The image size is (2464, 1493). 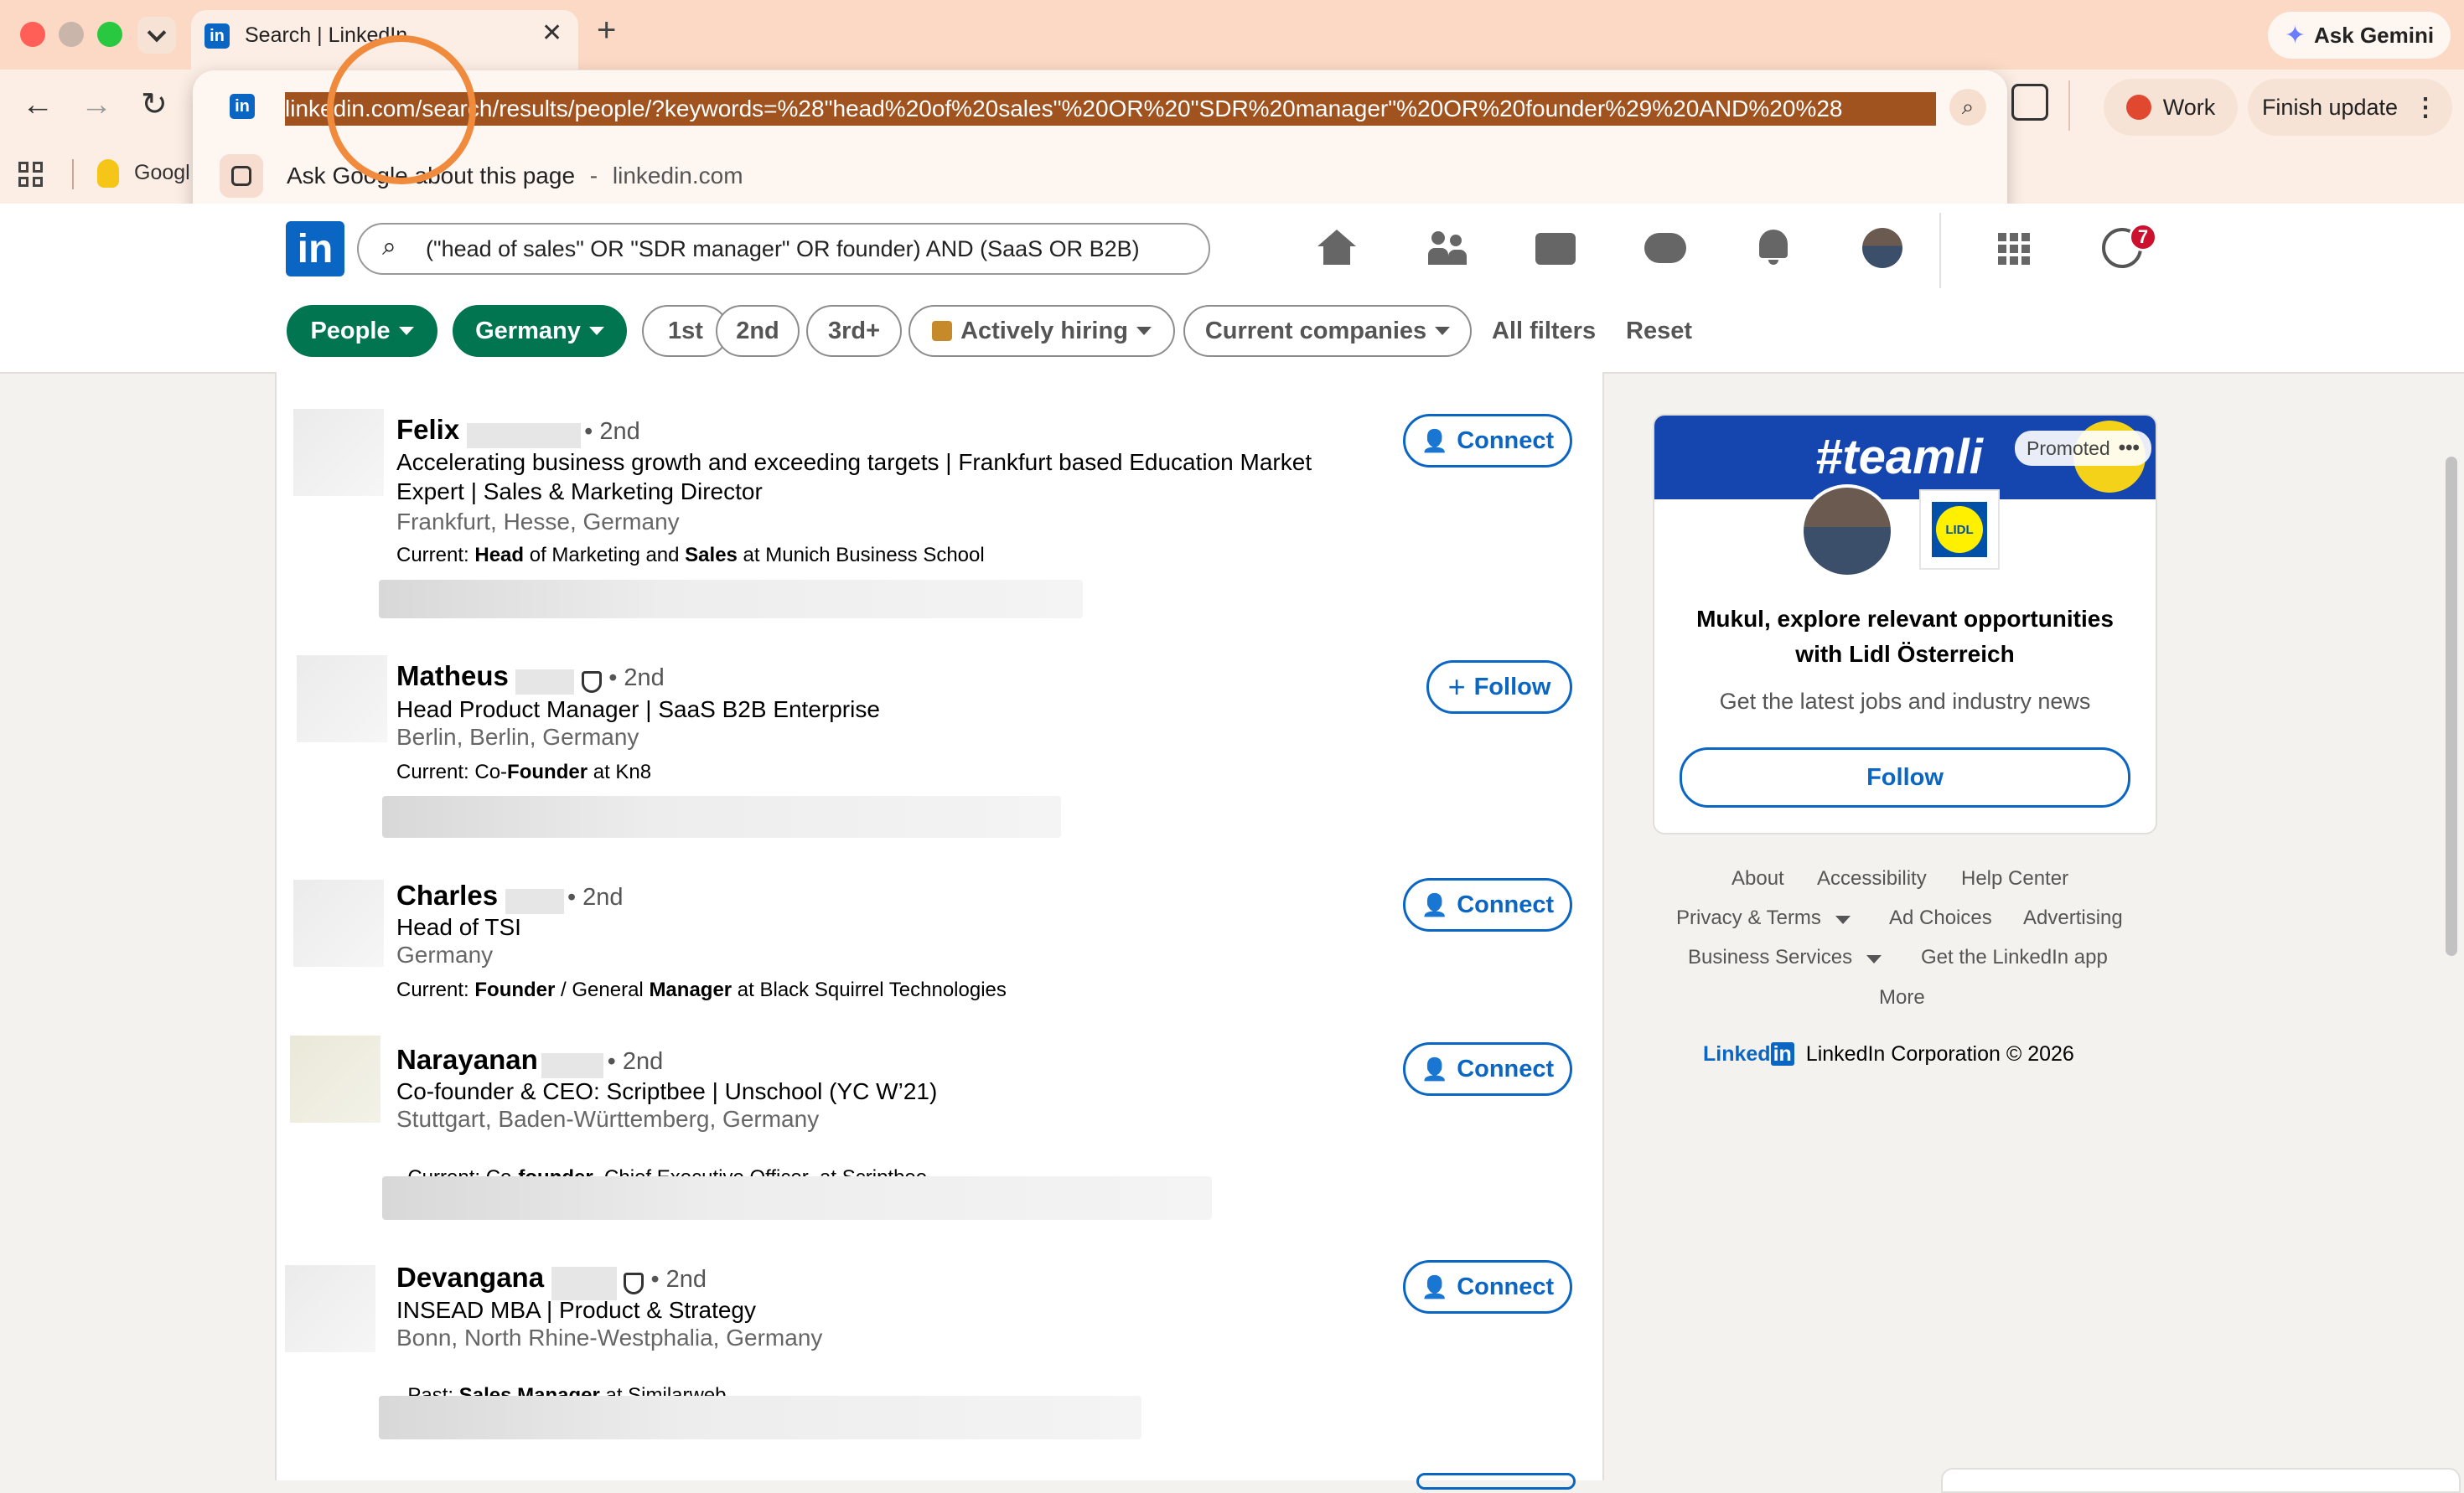 What do you see at coordinates (2330, 107) in the screenshot?
I see `finish-update-label: Finish update` at bounding box center [2330, 107].